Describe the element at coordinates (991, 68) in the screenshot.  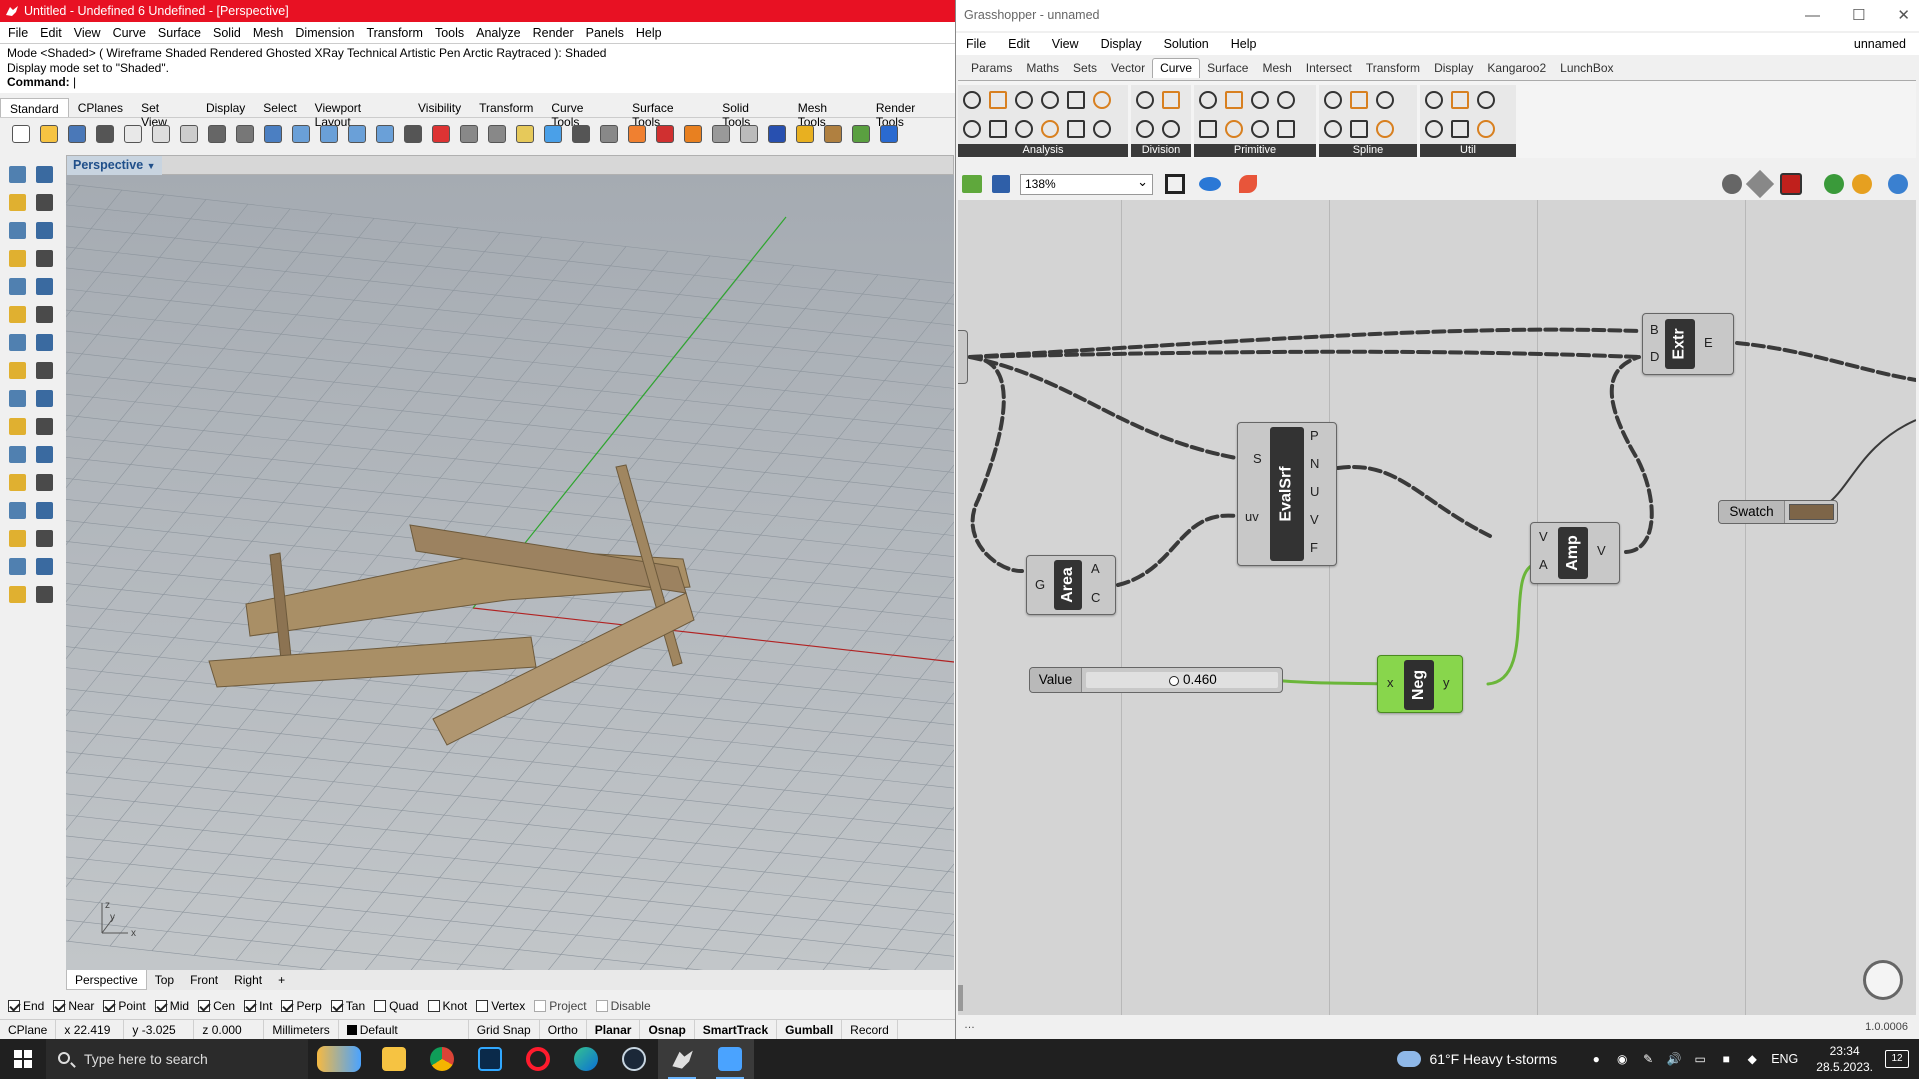
I see `gh-tab-params: Params` at that location.